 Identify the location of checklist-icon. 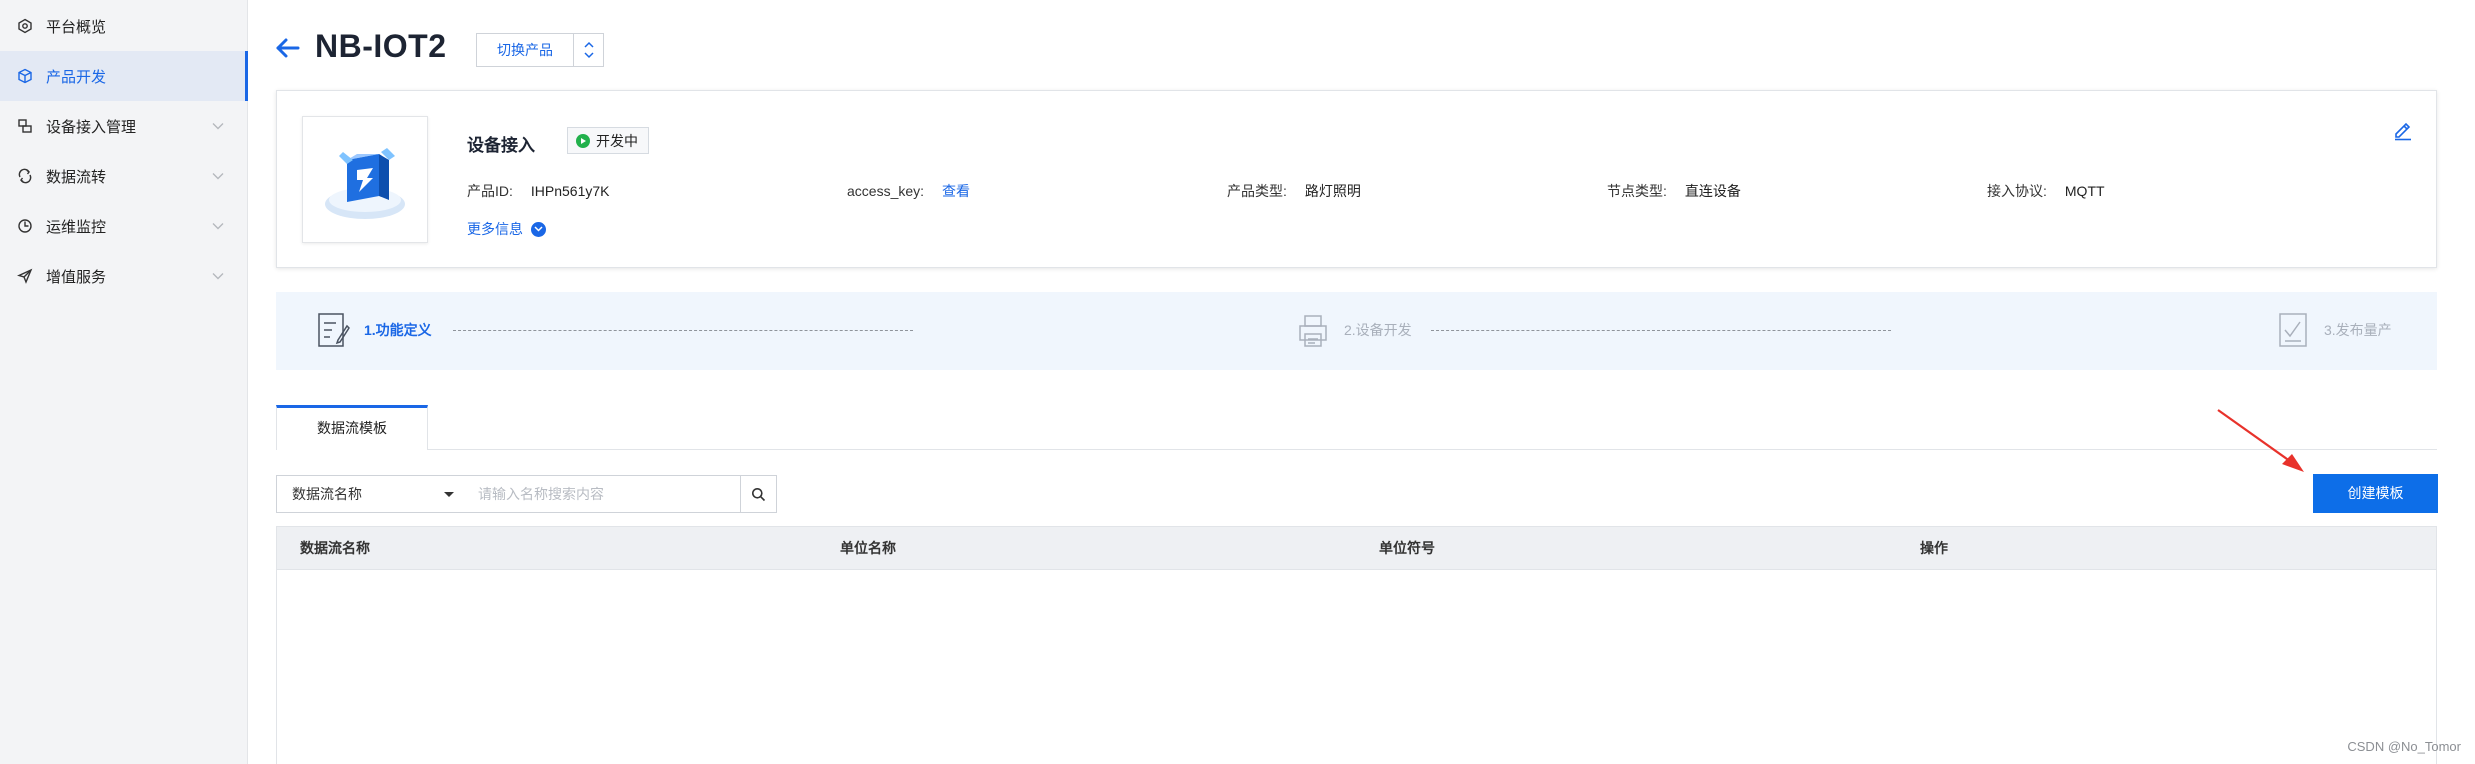
(2293, 330).